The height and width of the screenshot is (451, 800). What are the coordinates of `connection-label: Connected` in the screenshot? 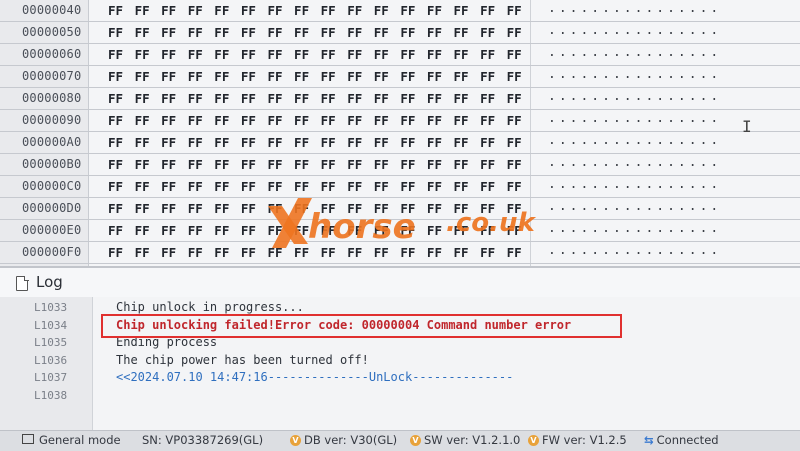 It's located at (687, 440).